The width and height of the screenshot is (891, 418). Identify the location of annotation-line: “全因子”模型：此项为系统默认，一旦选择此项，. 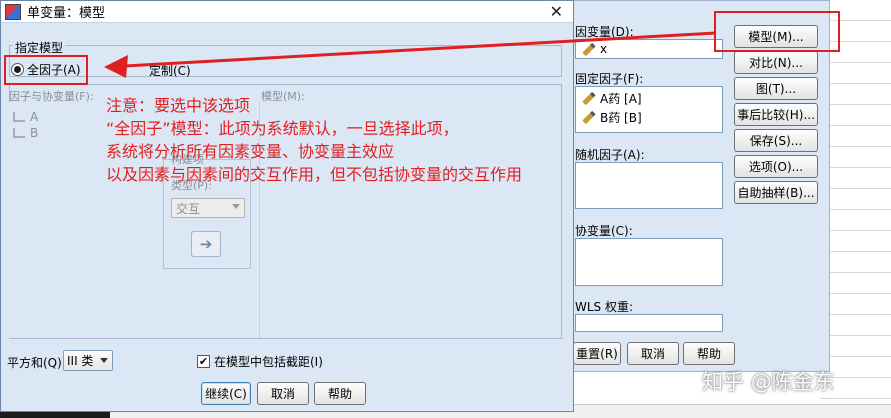
(282, 128).